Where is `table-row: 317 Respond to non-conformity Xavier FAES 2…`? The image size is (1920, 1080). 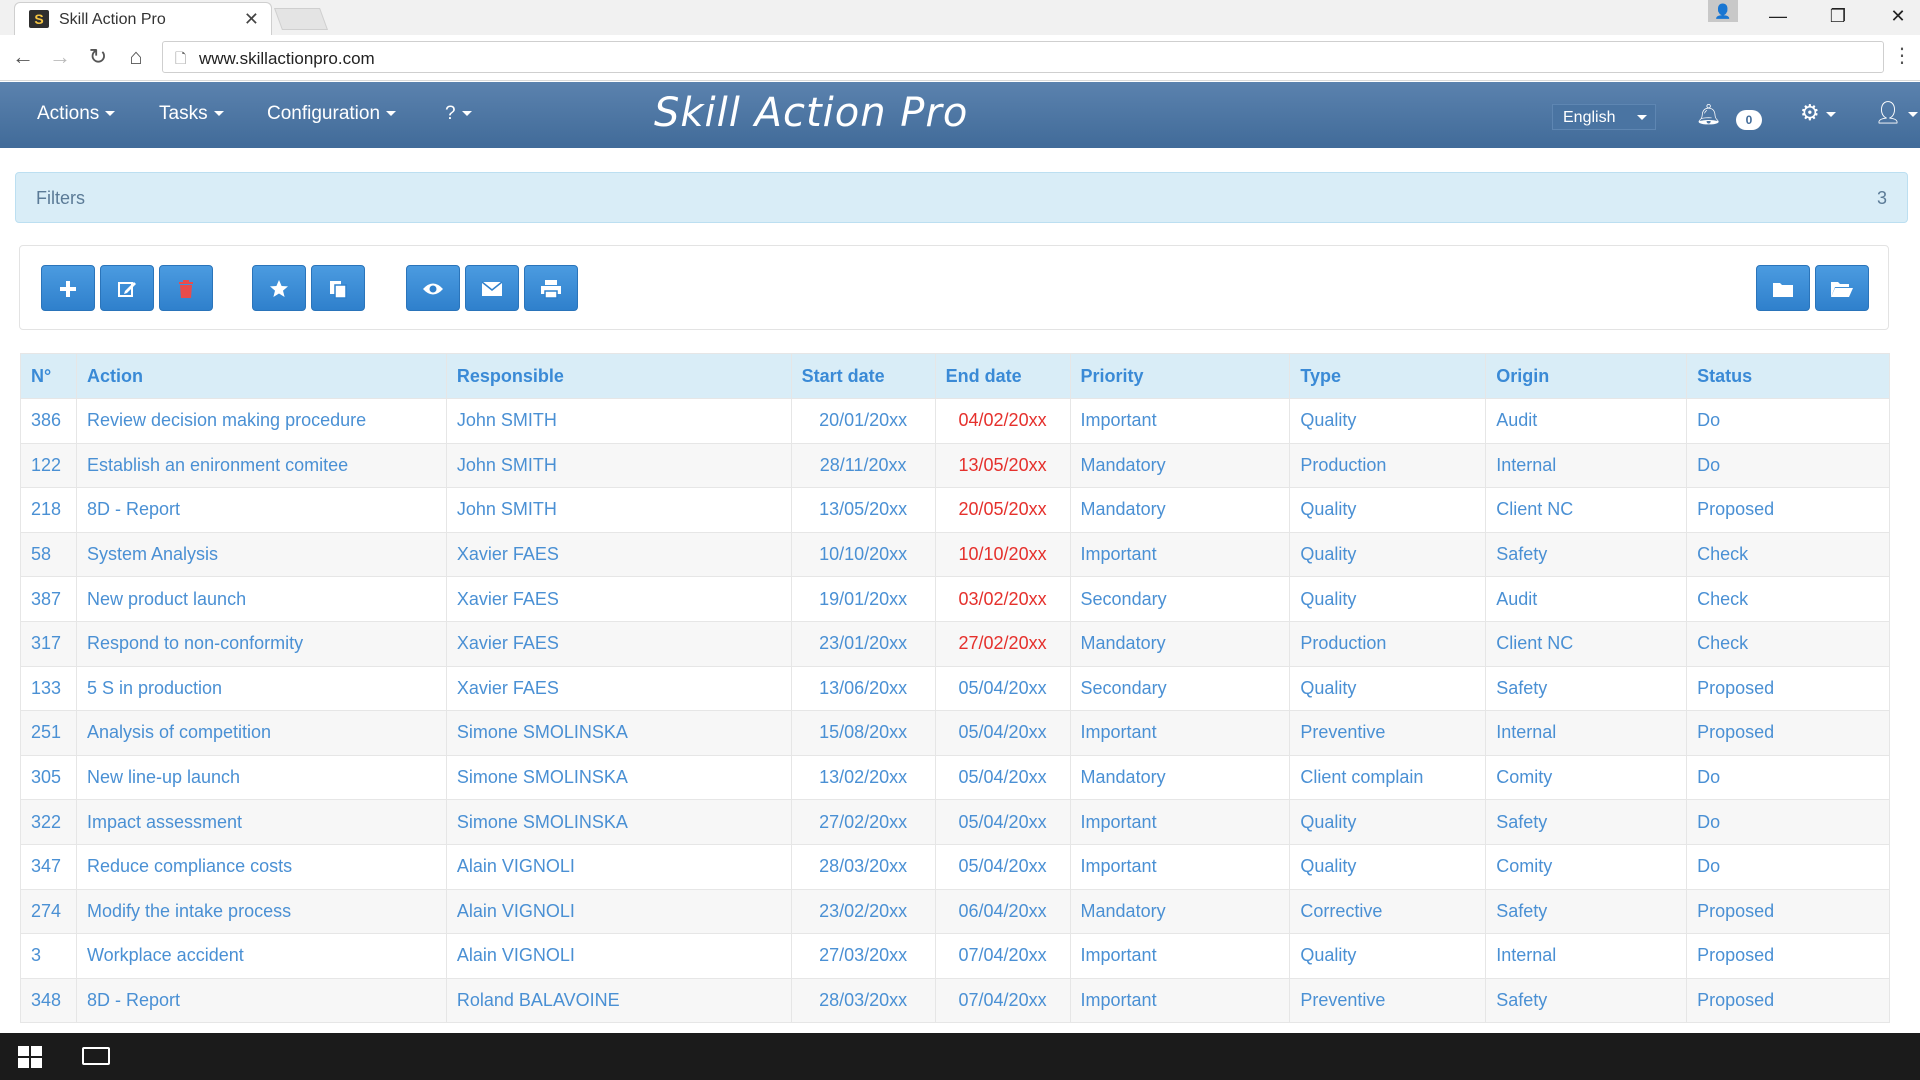
table-row: 317 Respond to non-conformity Xavier FAES 2… is located at coordinates (955, 643).